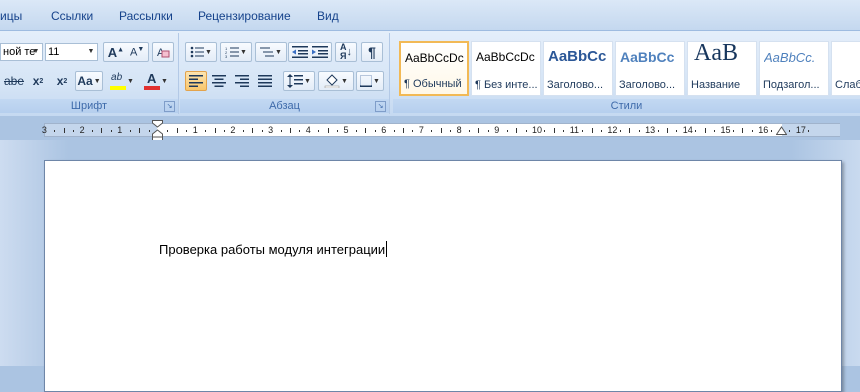 The image size is (860, 392). I want to click on ruler-number: 7, so click(421, 130).